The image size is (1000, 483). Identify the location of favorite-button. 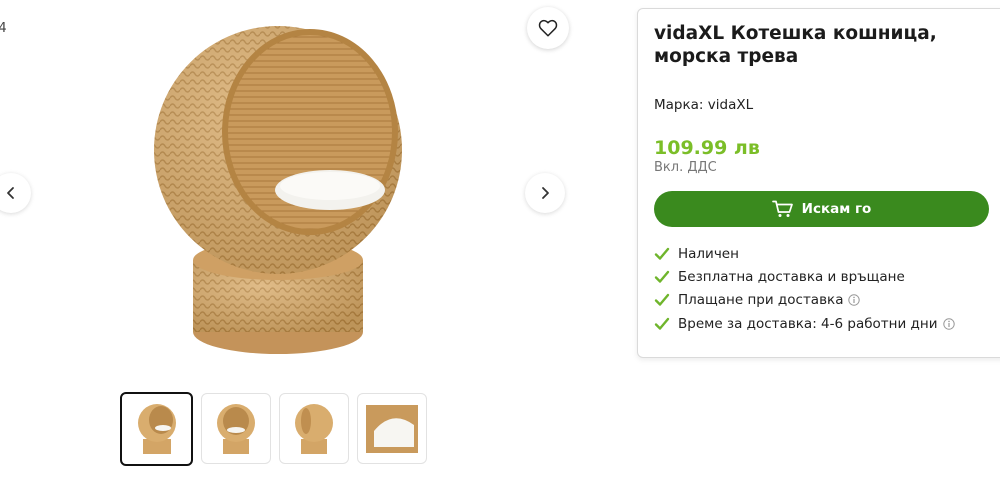
(548, 28).